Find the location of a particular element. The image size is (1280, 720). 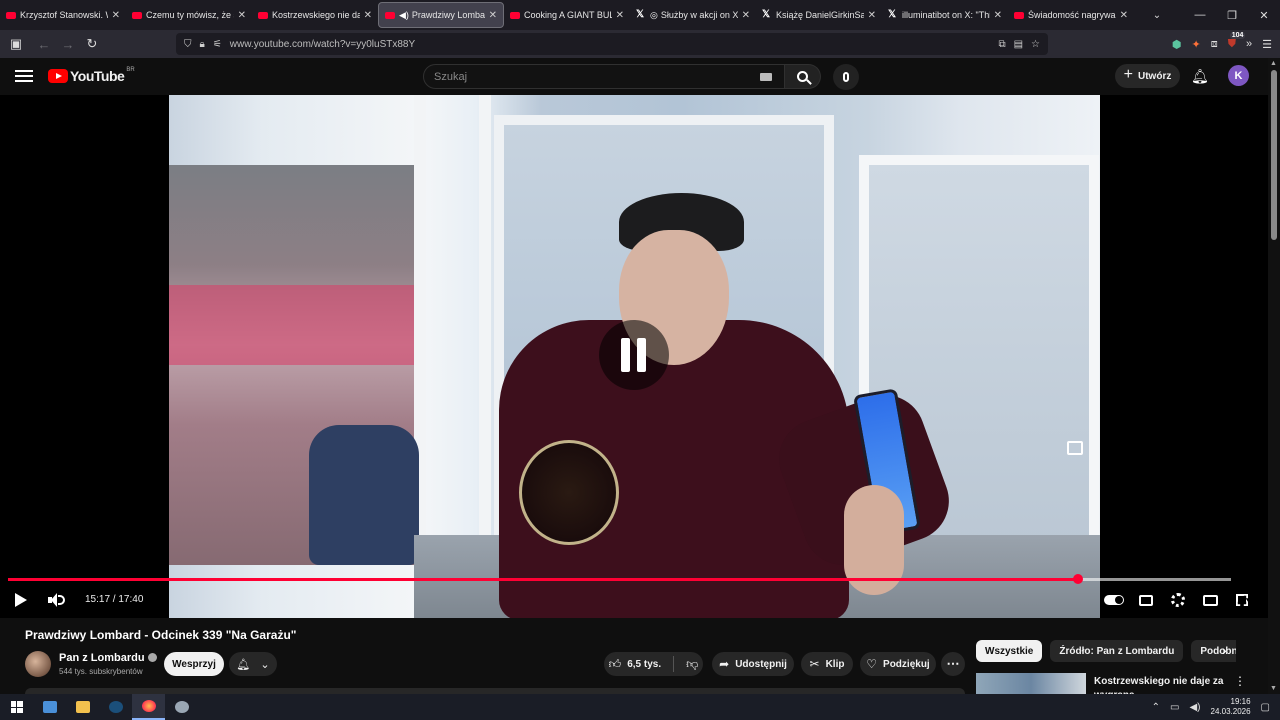

start-button is located at coordinates (16, 707).